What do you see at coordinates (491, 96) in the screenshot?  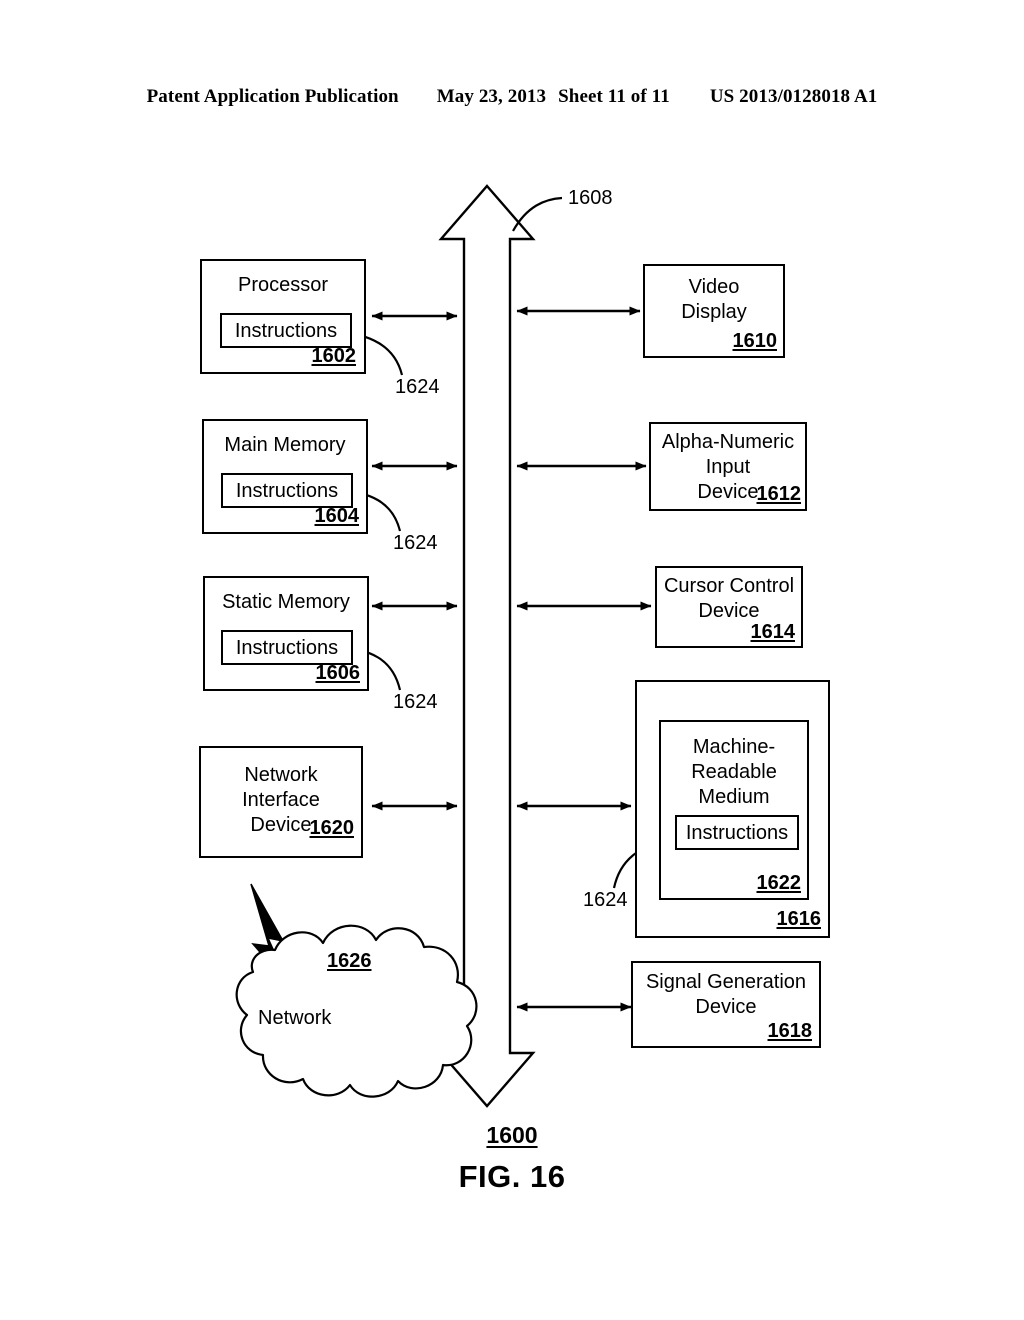 I see `header-date: May 23, 2013` at bounding box center [491, 96].